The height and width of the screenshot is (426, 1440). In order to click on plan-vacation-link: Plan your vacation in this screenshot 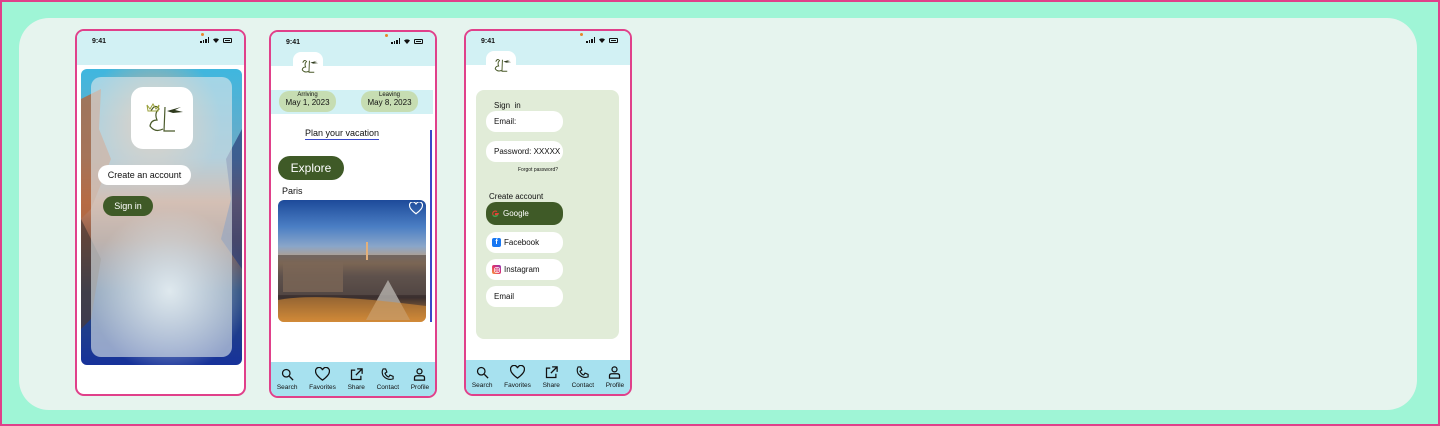, I will do `click(342, 134)`.